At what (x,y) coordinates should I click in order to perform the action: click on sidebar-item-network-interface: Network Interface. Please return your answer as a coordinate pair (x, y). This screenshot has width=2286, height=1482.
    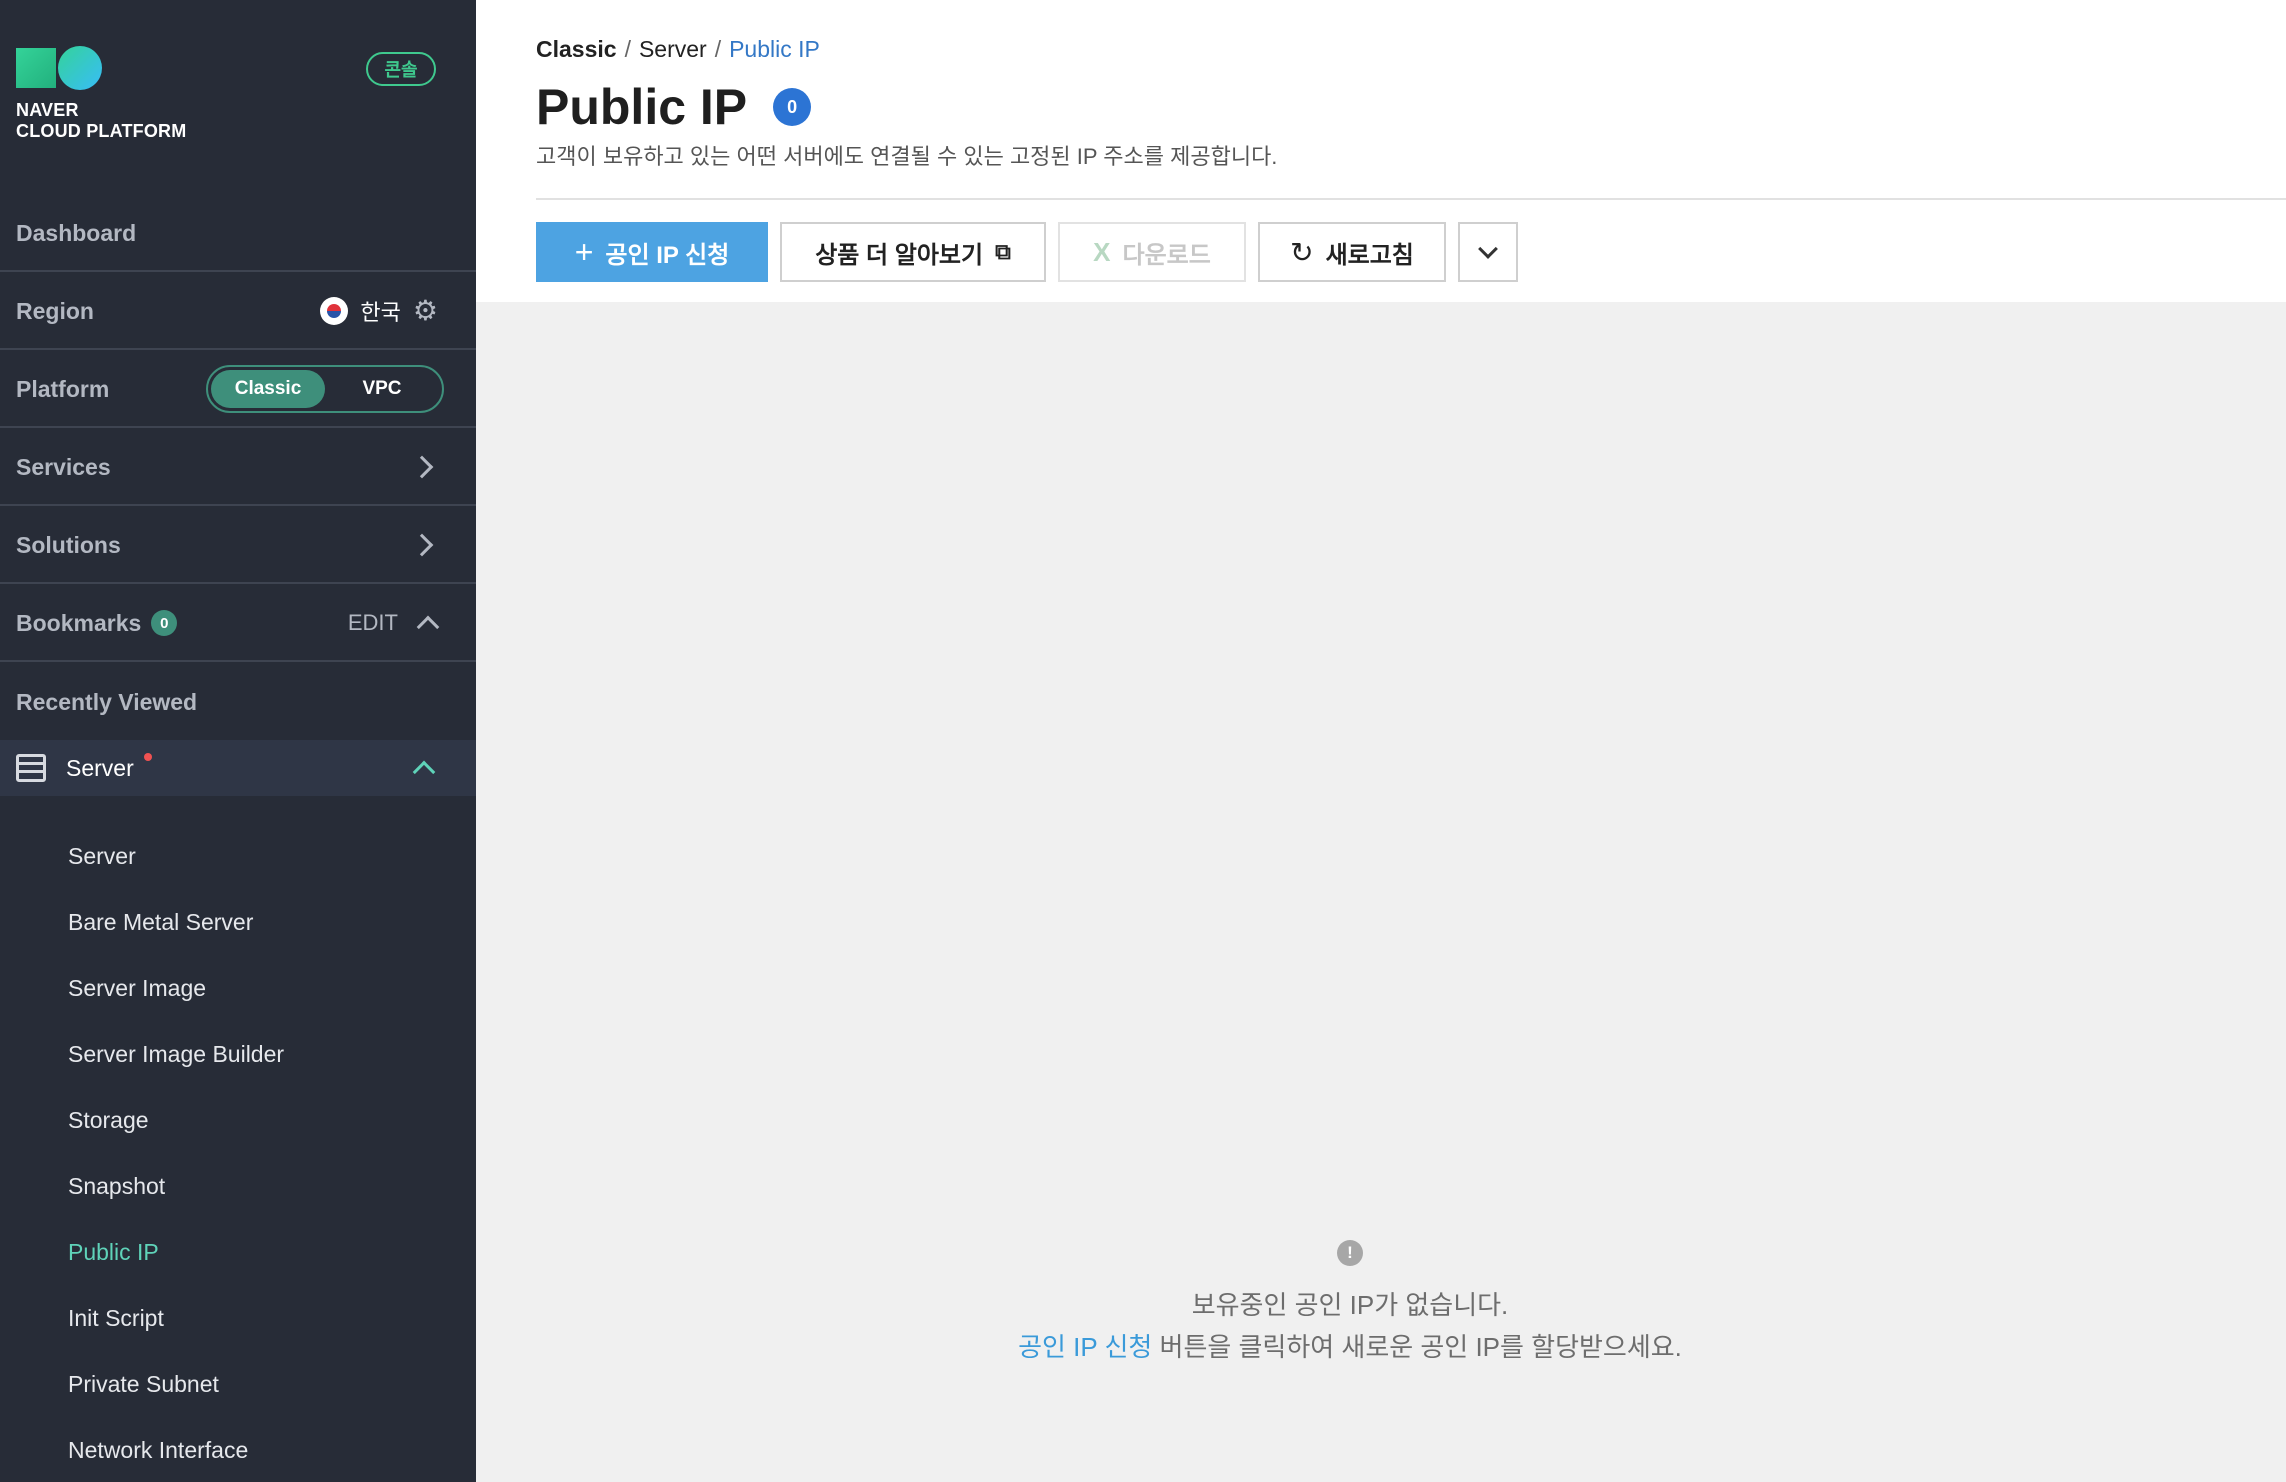
    Looking at the image, I should click on (158, 1450).